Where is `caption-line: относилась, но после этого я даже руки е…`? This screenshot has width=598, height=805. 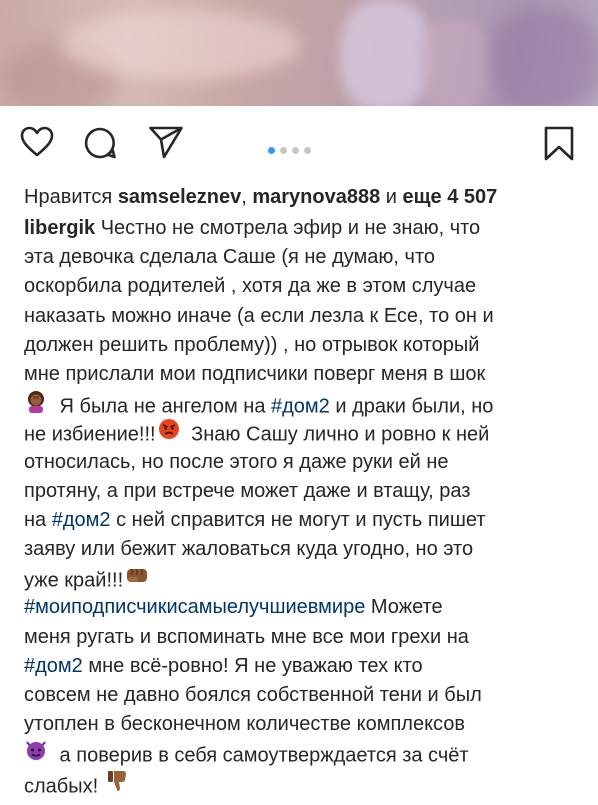 caption-line: относилась, но после этого я даже руки е… is located at coordinates (302, 462).